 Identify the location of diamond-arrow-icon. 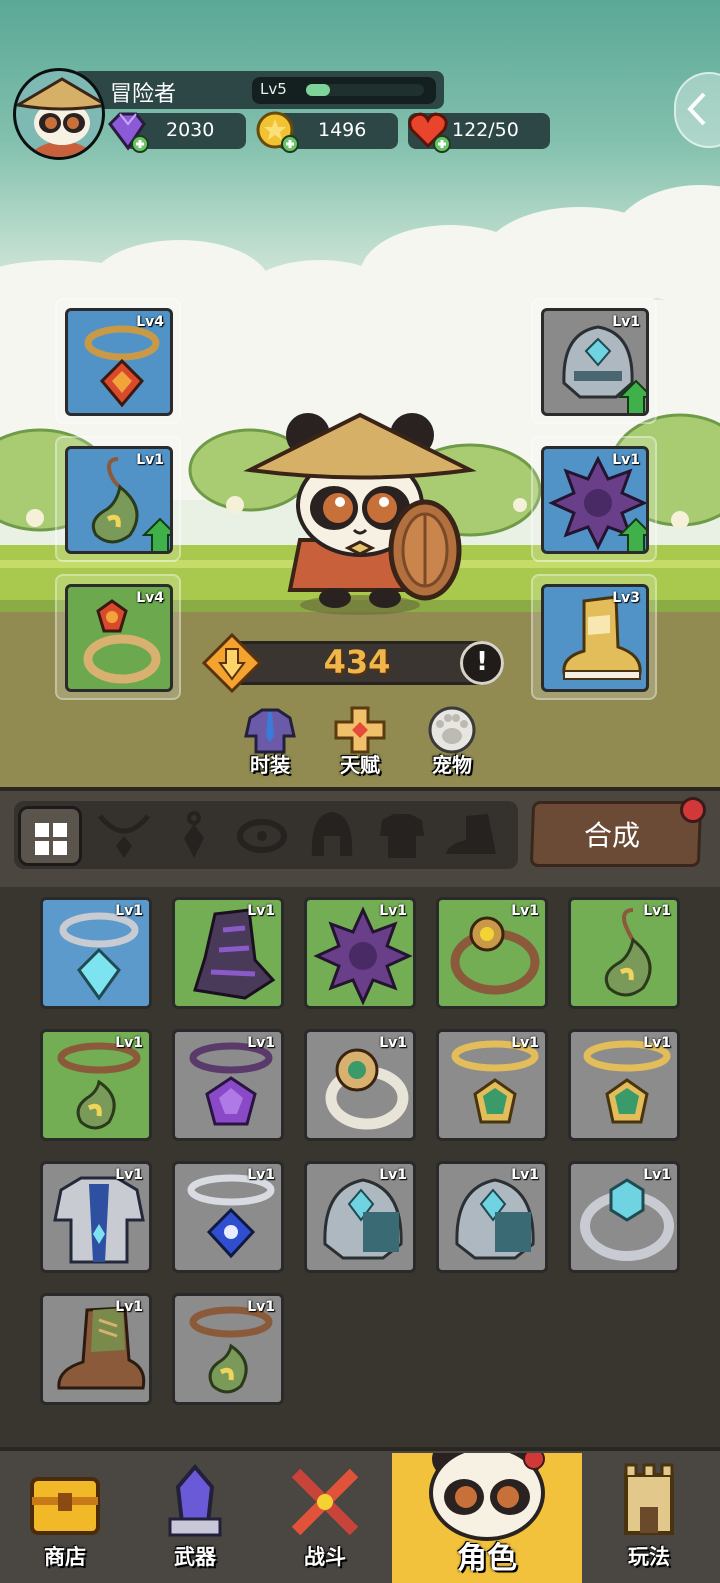
(696, 109).